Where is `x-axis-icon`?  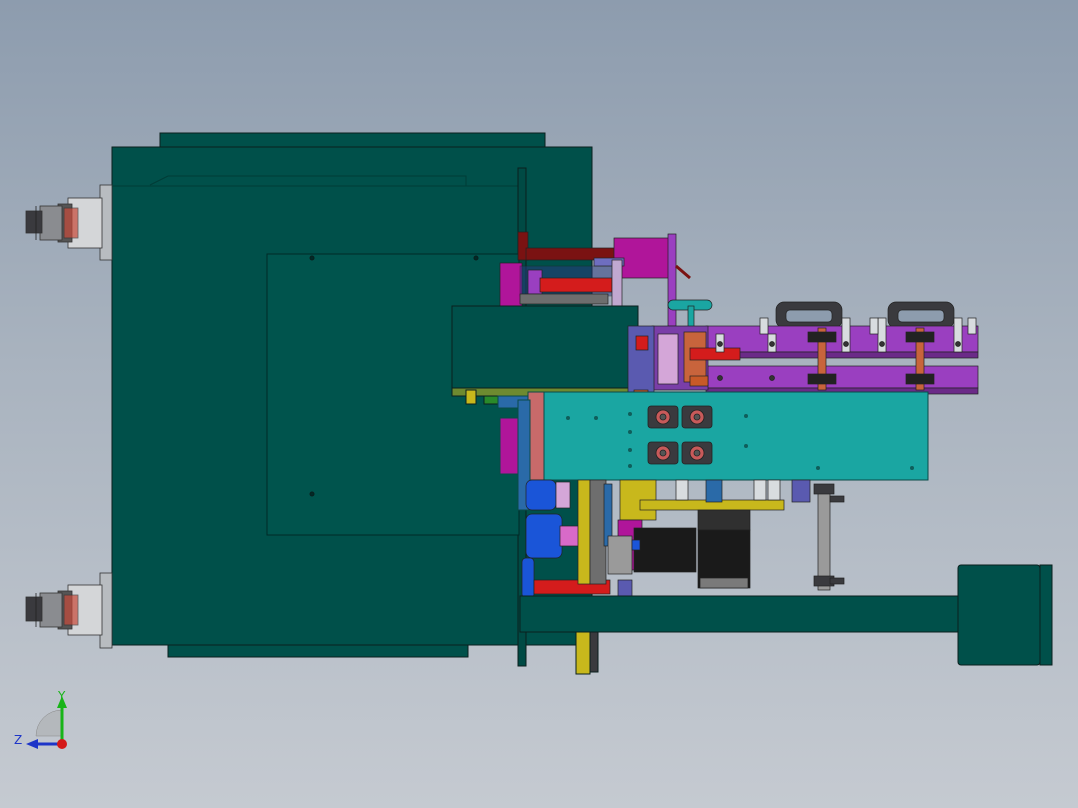
x-axis-icon is located at coordinates (62, 744).